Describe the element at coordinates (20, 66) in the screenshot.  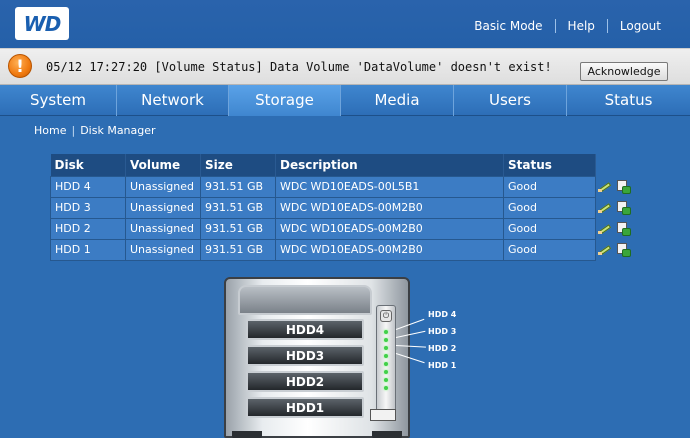
I see `exclamation-icon: !` at that location.